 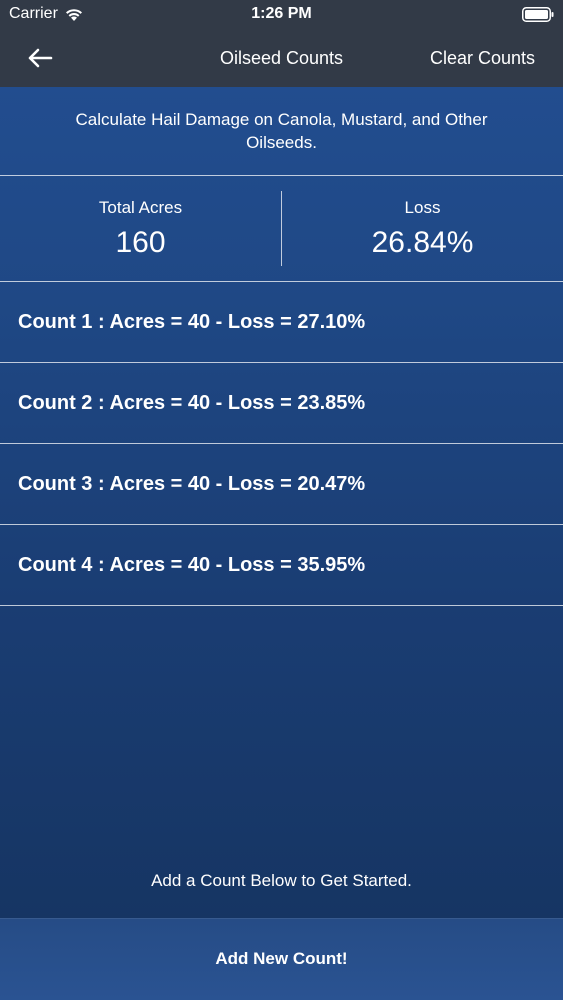 I want to click on status-bar: Carrier 1:26 PM, so click(x=281, y=15).